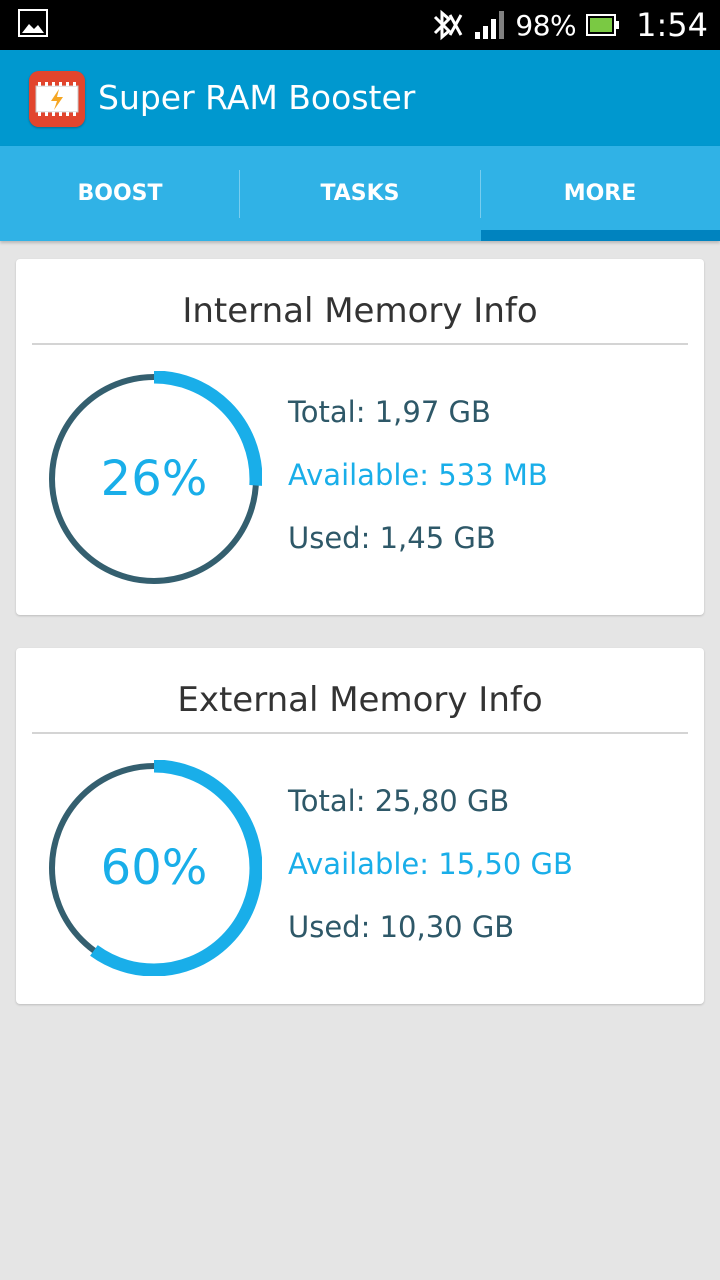 Image resolution: width=720 pixels, height=1280 pixels. Describe the element at coordinates (57, 99) in the screenshot. I see `ram-chip-icon` at that location.